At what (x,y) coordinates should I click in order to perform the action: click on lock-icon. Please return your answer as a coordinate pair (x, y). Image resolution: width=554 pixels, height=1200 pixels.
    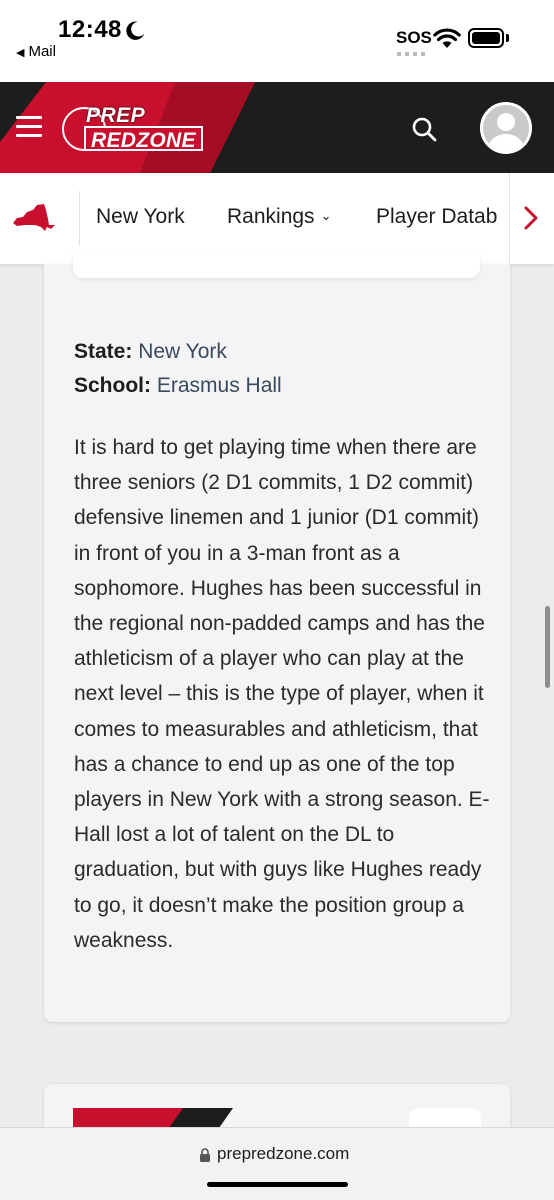
    Looking at the image, I should click on (205, 1155).